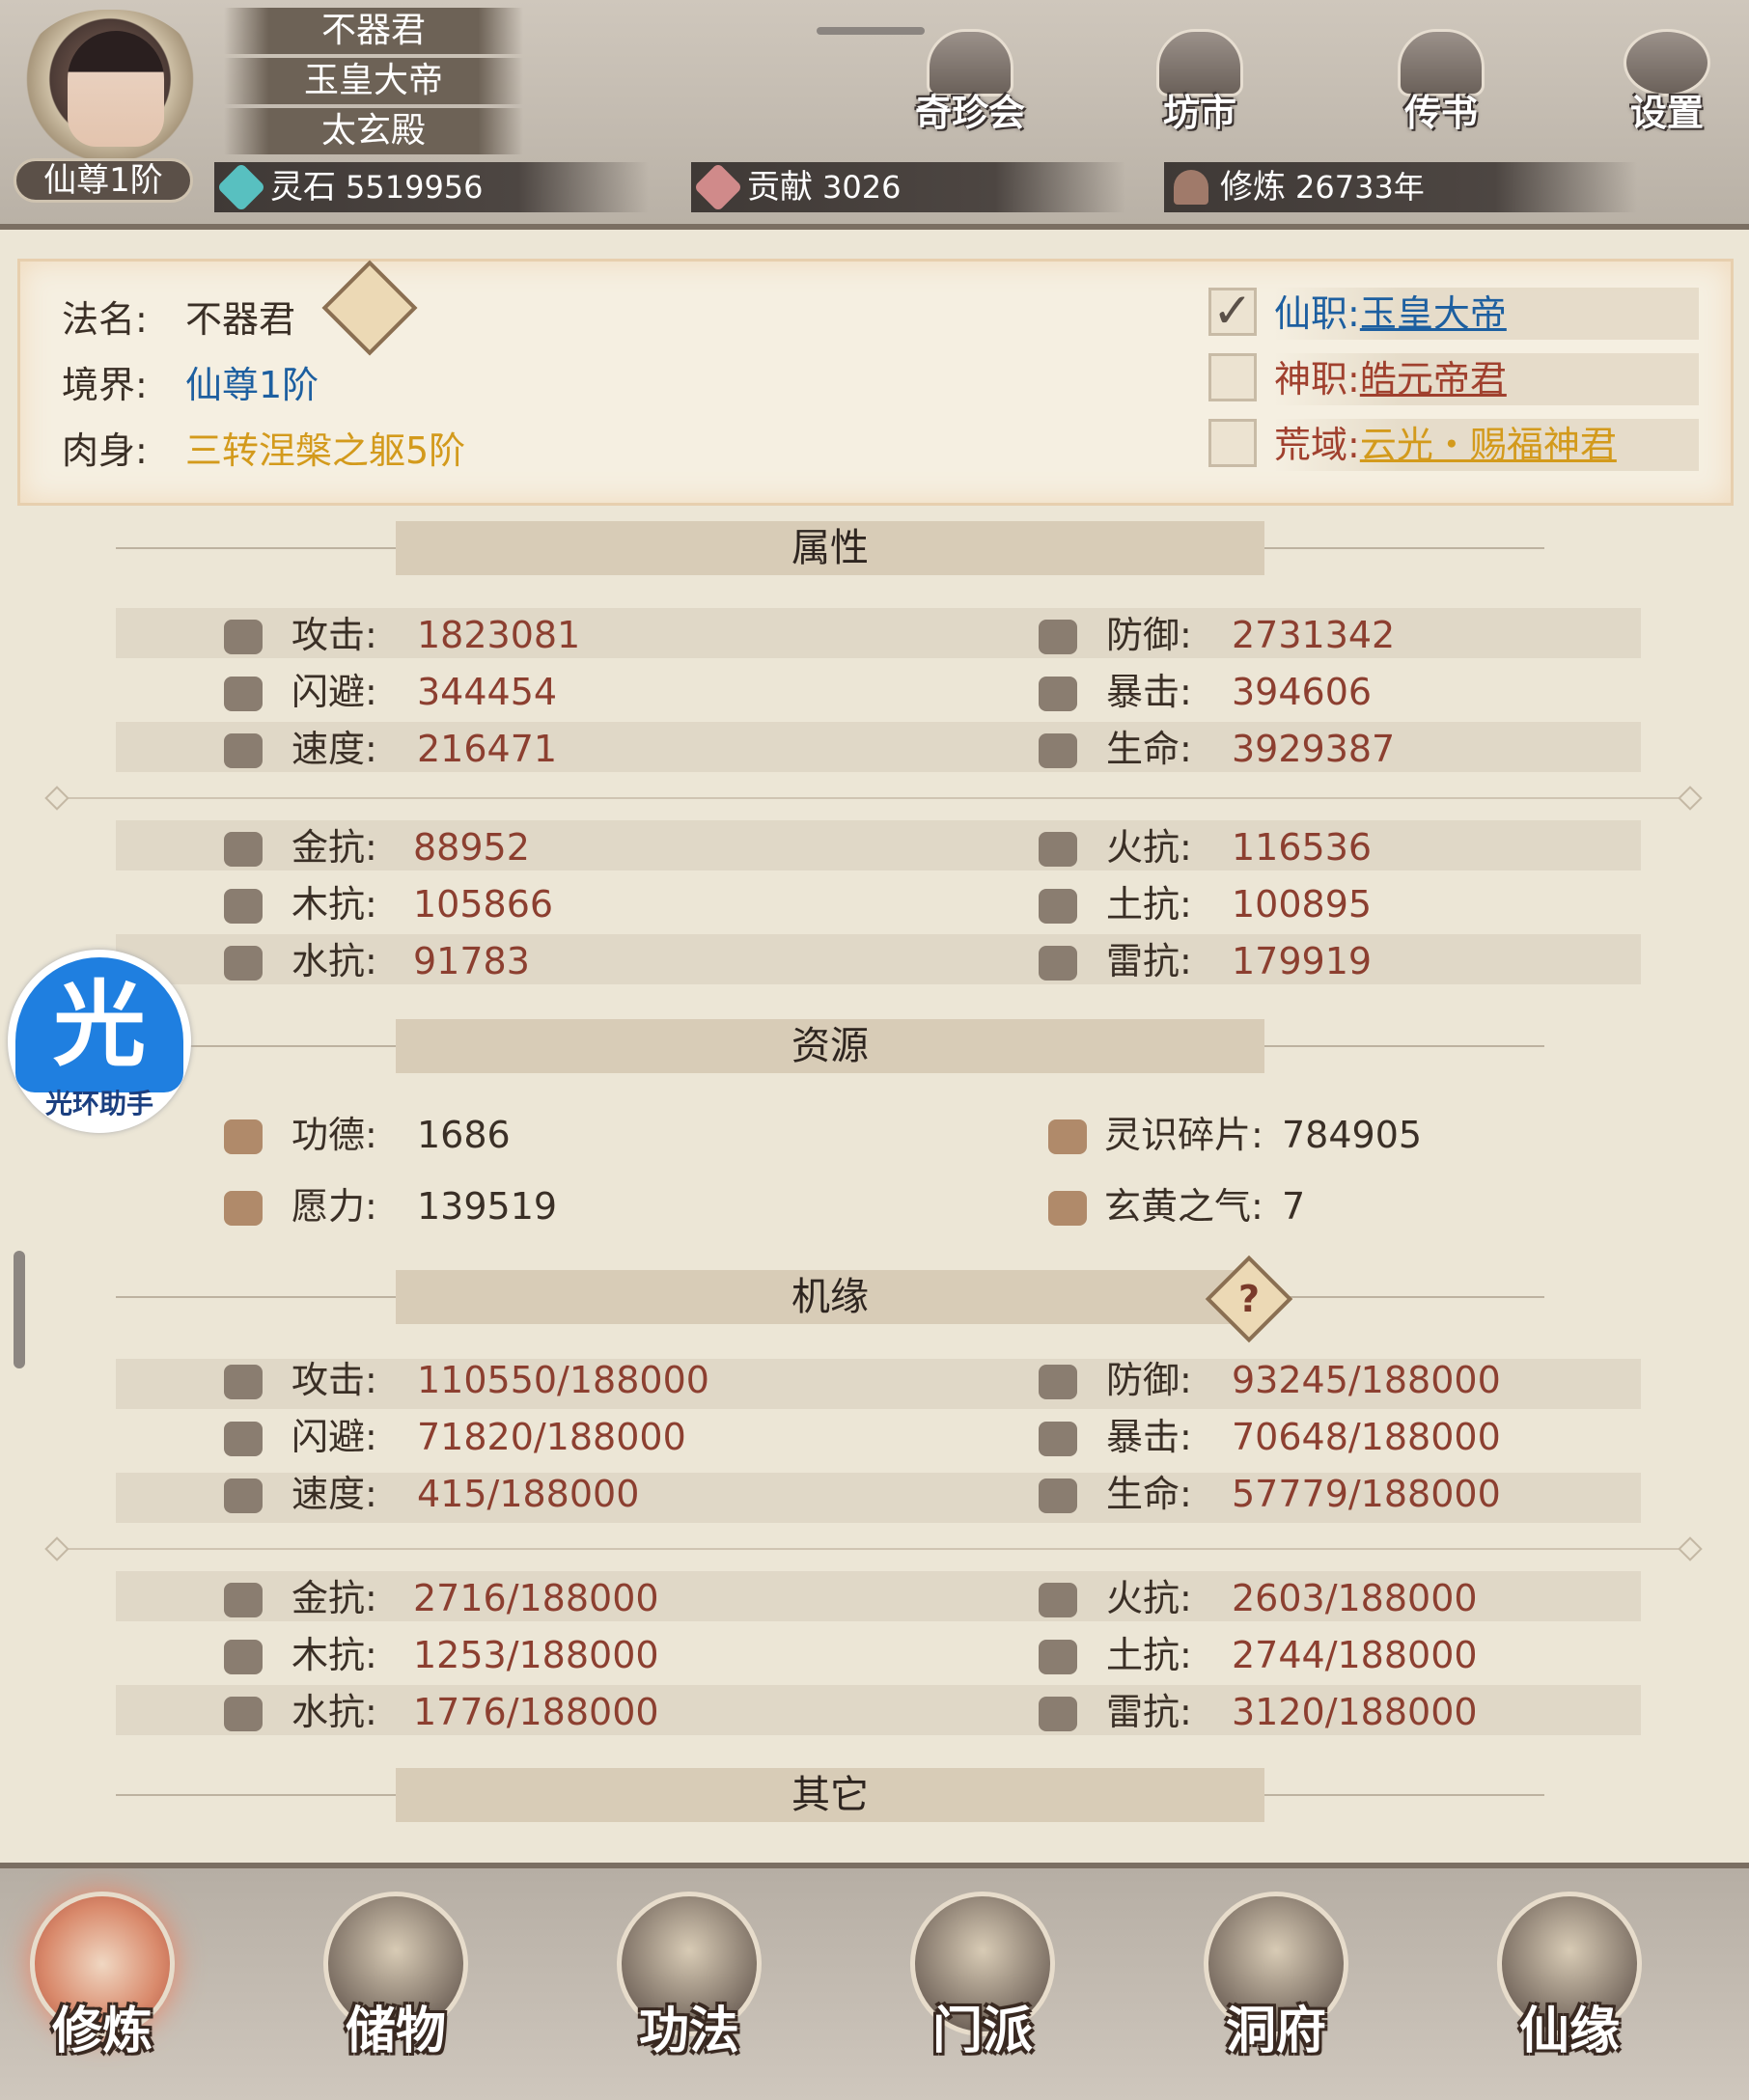 This screenshot has width=1749, height=2100. I want to click on market-button: 坊市, so click(1199, 87).